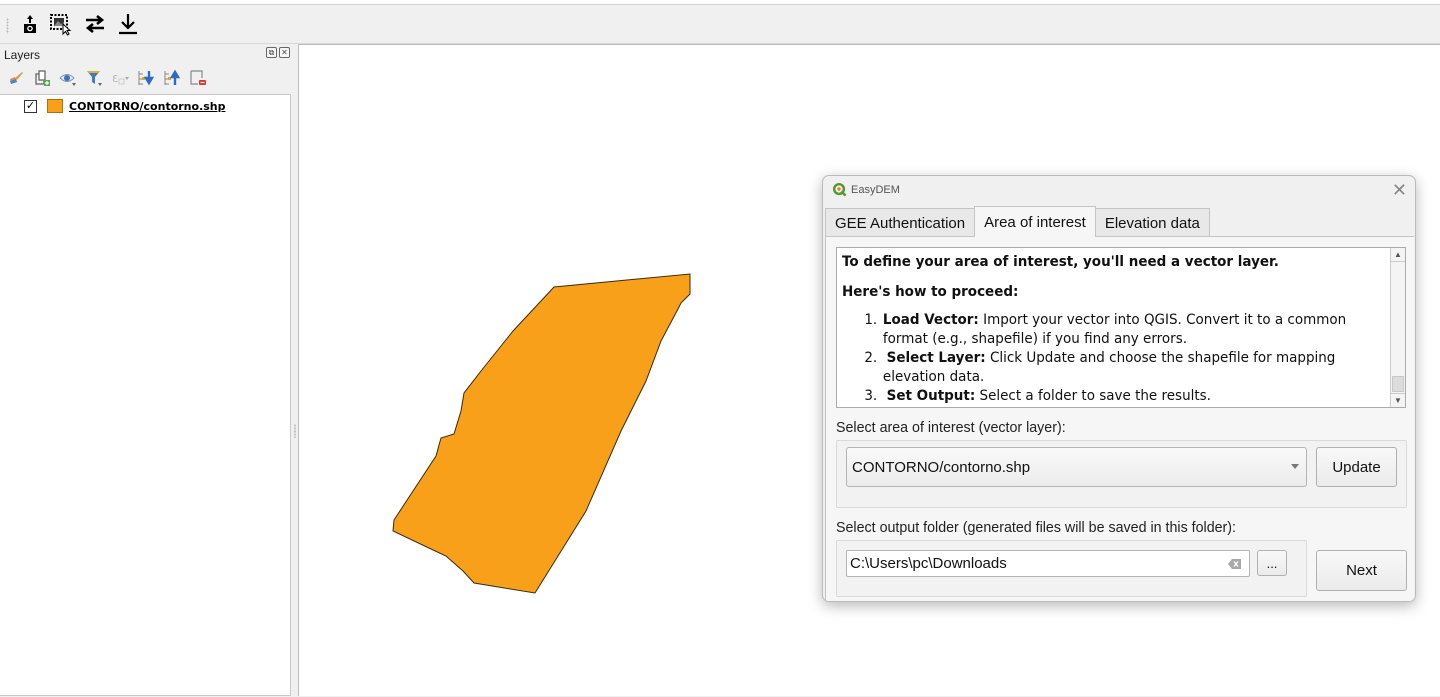  What do you see at coordinates (871, 358) in the screenshot?
I see `step-number: 2.` at bounding box center [871, 358].